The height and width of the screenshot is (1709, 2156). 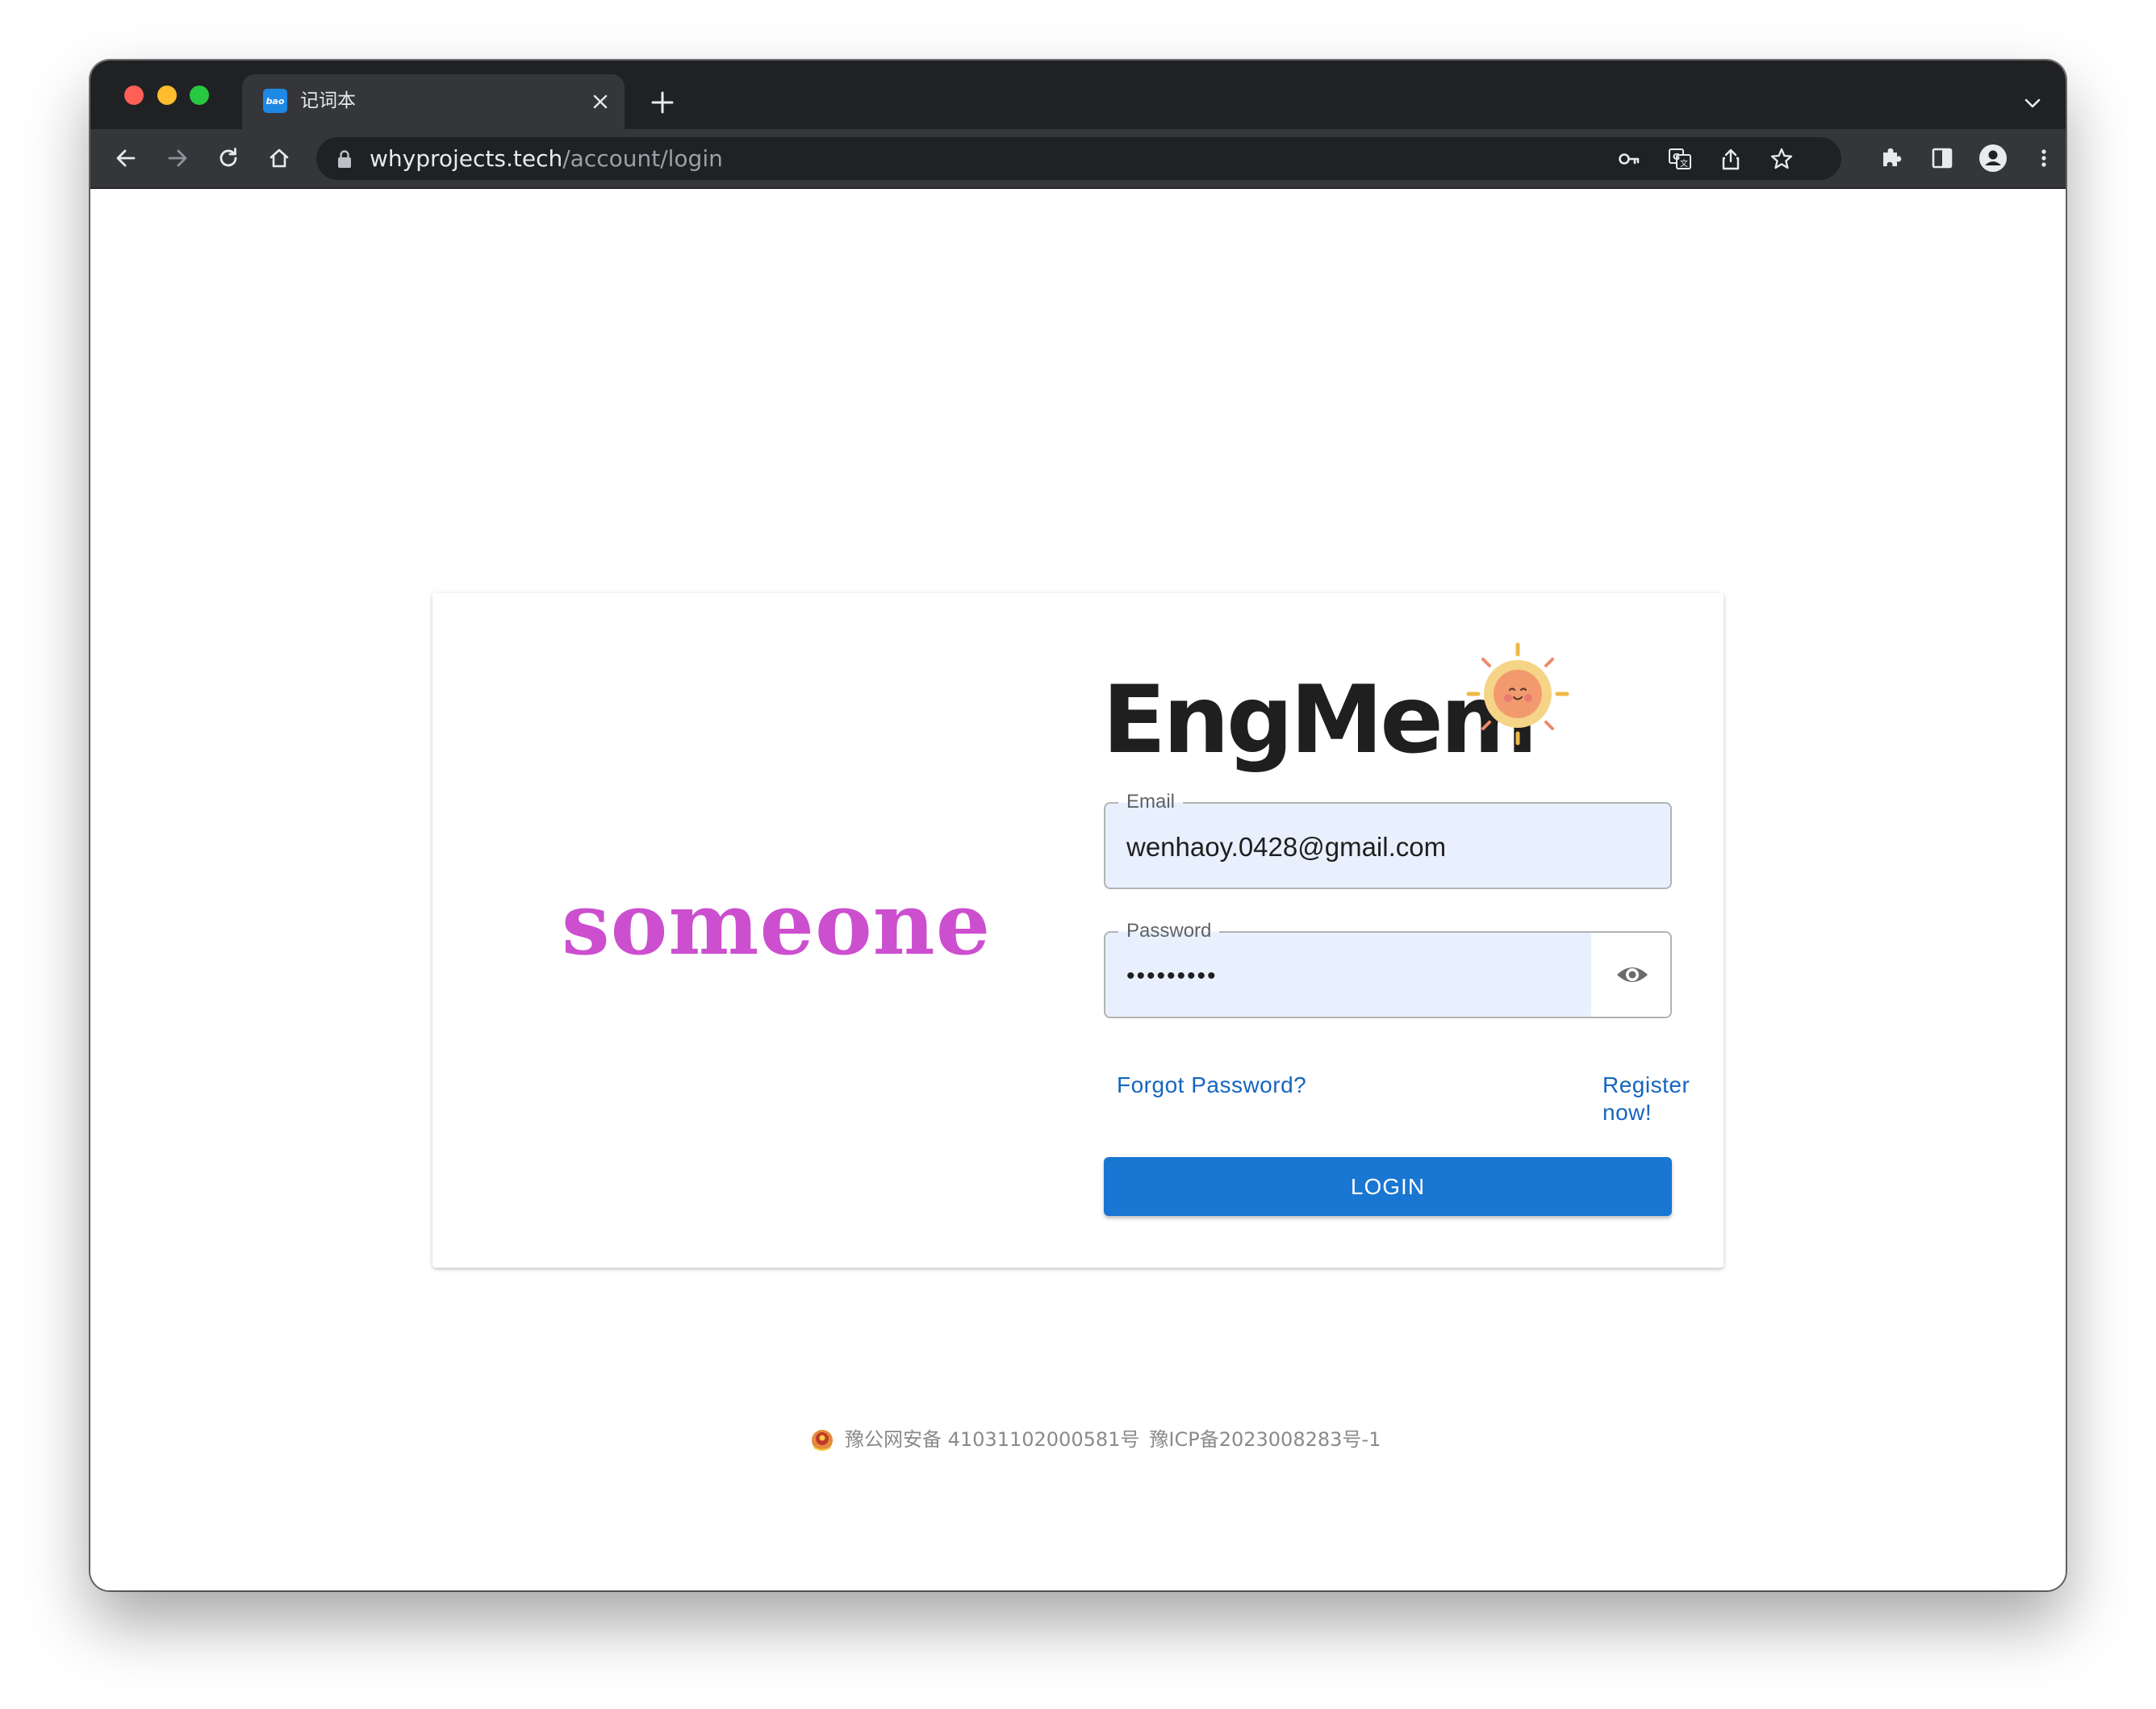 I want to click on profile-button, so click(x=1993, y=158).